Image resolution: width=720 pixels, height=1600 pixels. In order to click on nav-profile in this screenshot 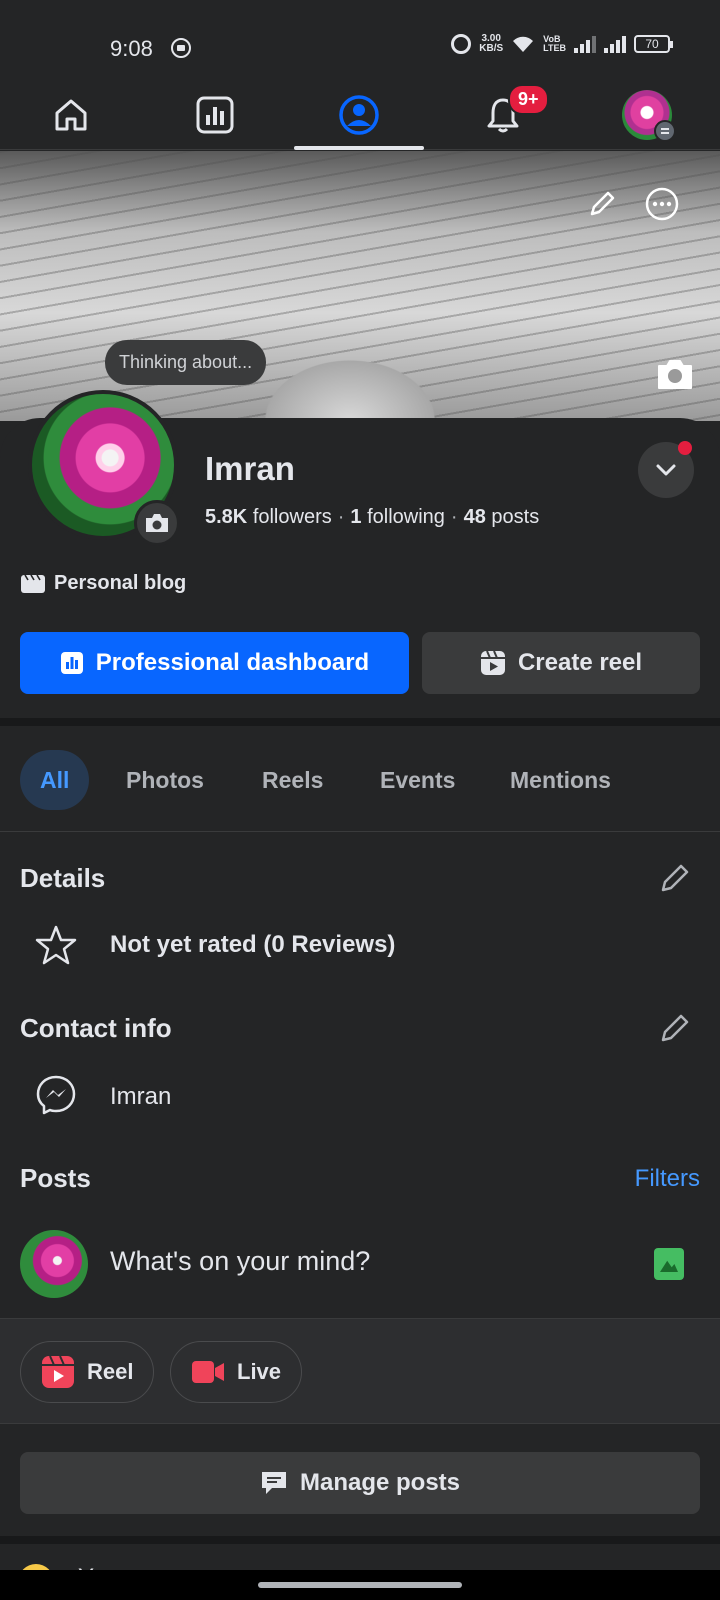, I will do `click(359, 115)`.